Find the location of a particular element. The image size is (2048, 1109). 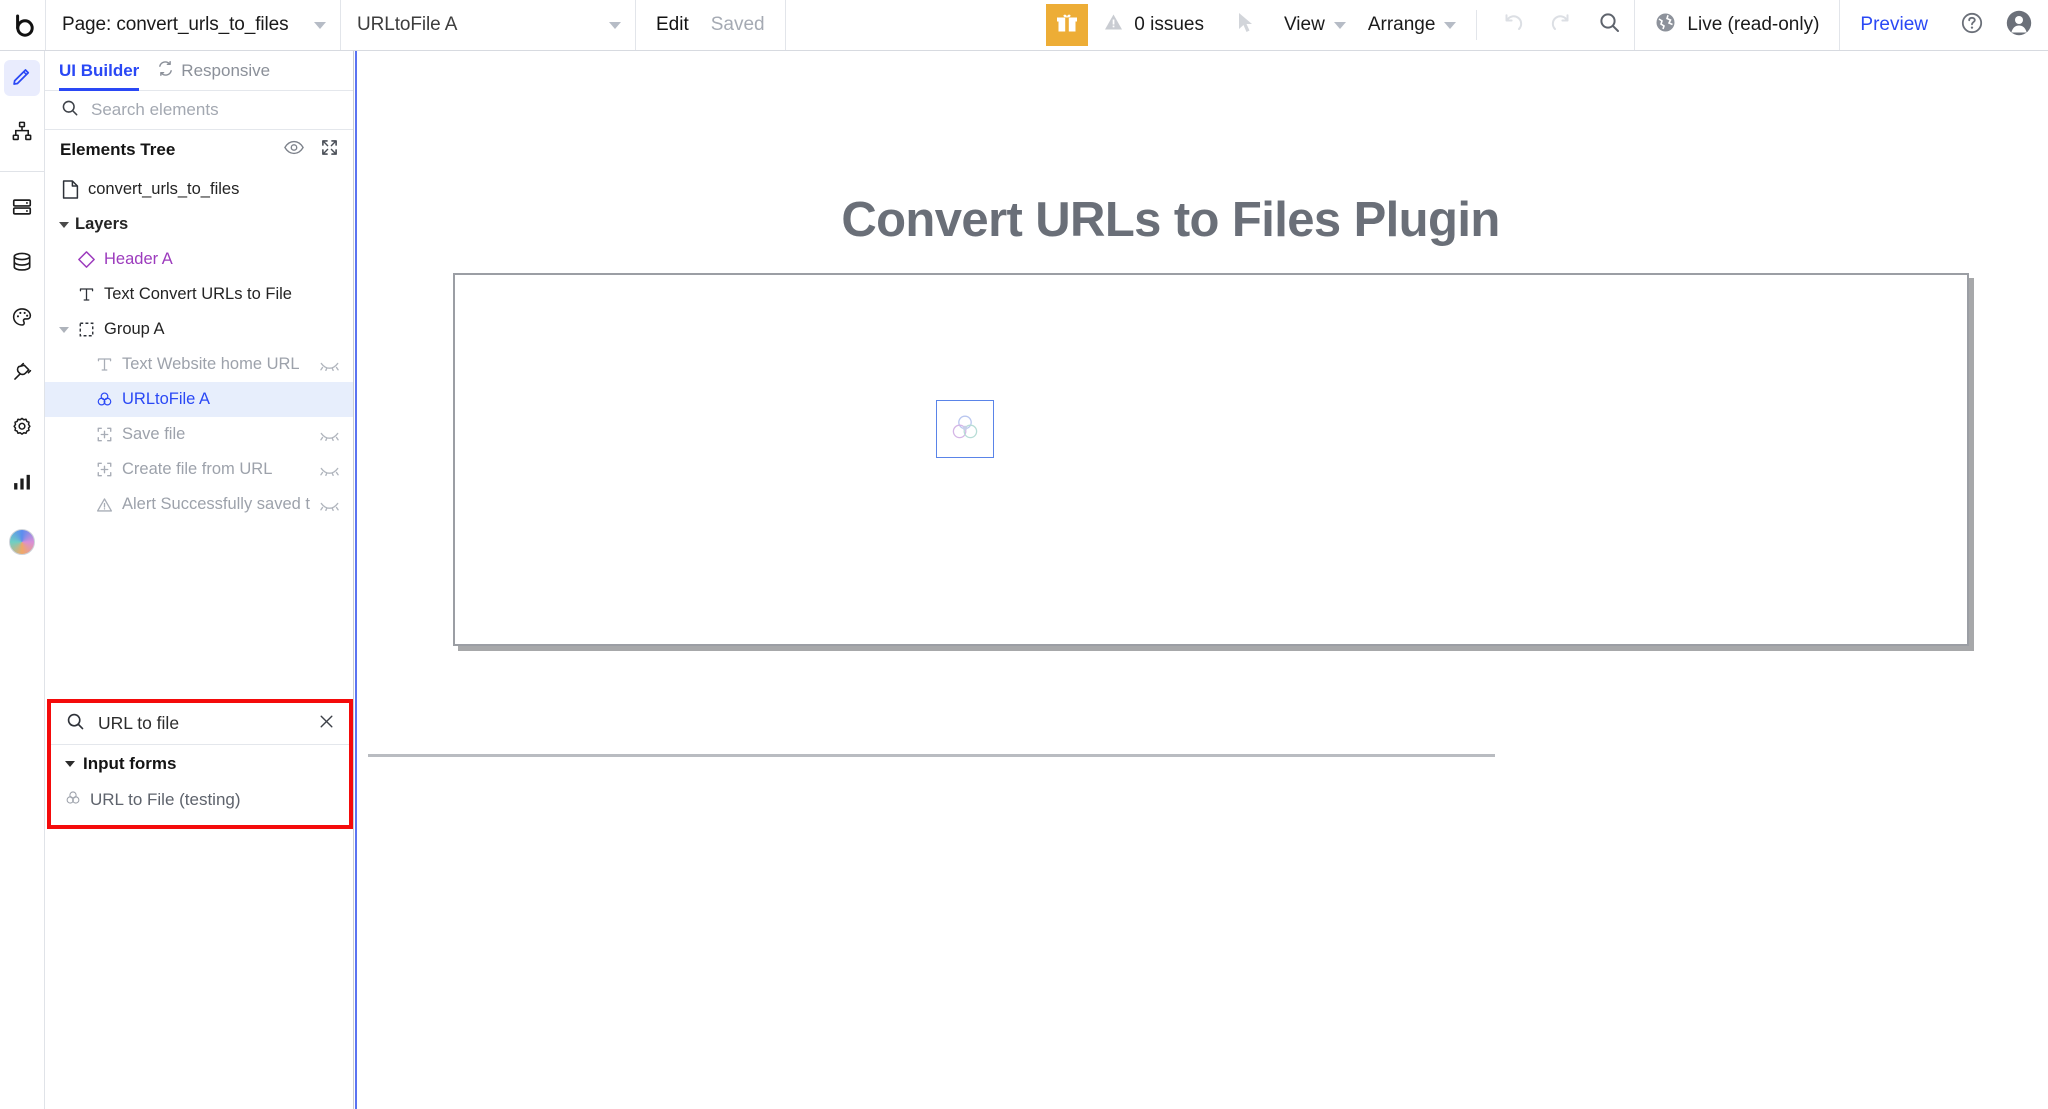

bubble-logo-icon is located at coordinates (23, 25).